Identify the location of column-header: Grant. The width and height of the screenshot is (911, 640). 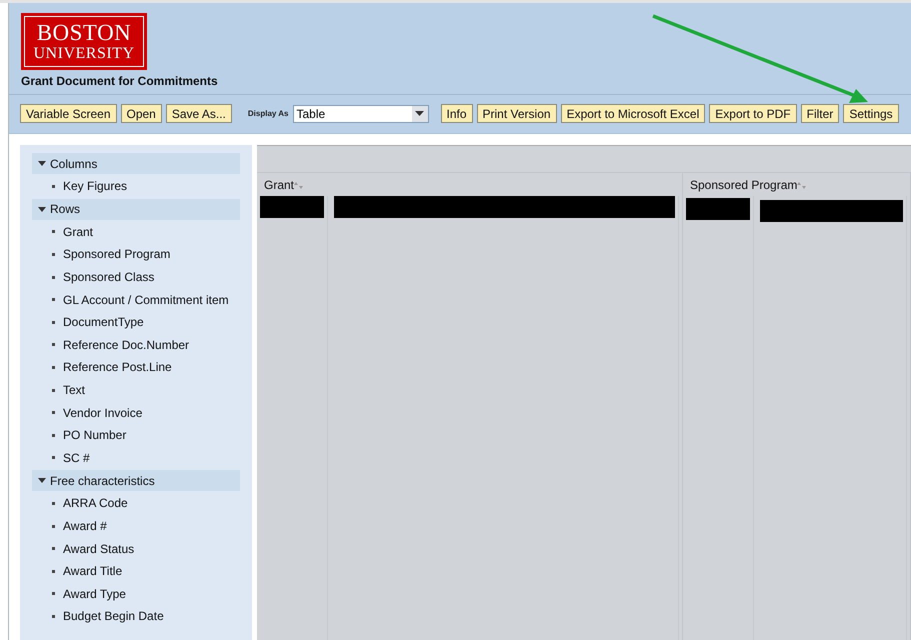
(279, 185).